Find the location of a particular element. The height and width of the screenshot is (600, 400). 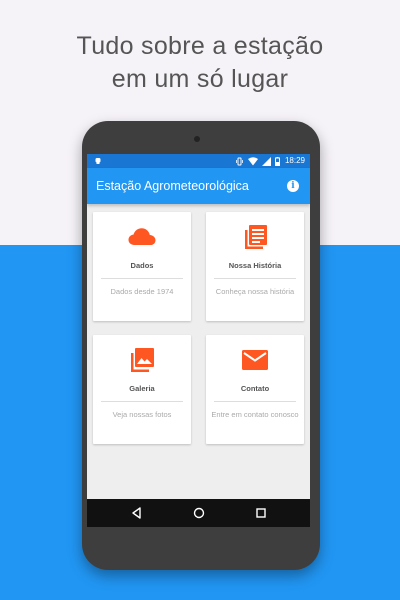

android-nav-bar is located at coordinates (198, 513).